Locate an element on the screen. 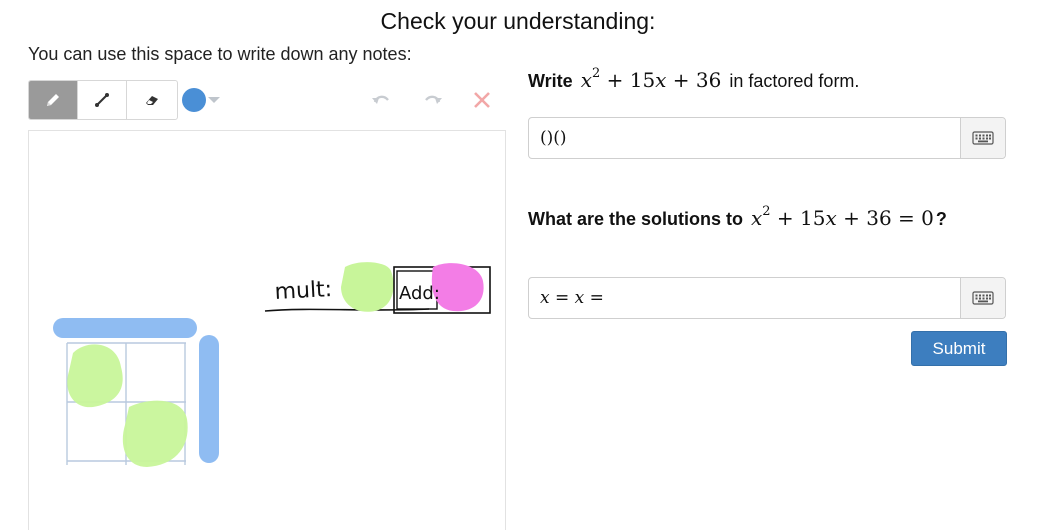  undo-icon is located at coordinates (380, 99).